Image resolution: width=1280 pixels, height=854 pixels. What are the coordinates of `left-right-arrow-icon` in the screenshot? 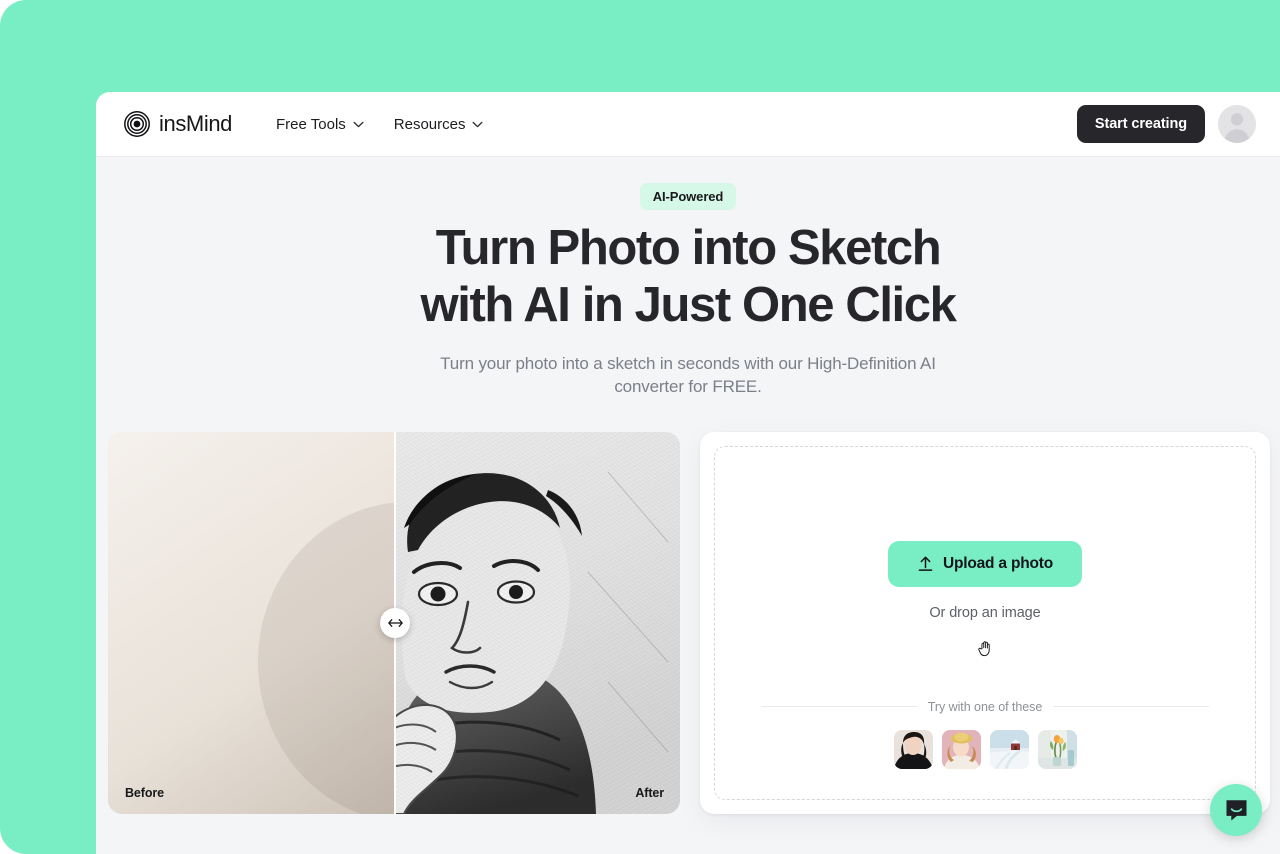 It's located at (395, 622).